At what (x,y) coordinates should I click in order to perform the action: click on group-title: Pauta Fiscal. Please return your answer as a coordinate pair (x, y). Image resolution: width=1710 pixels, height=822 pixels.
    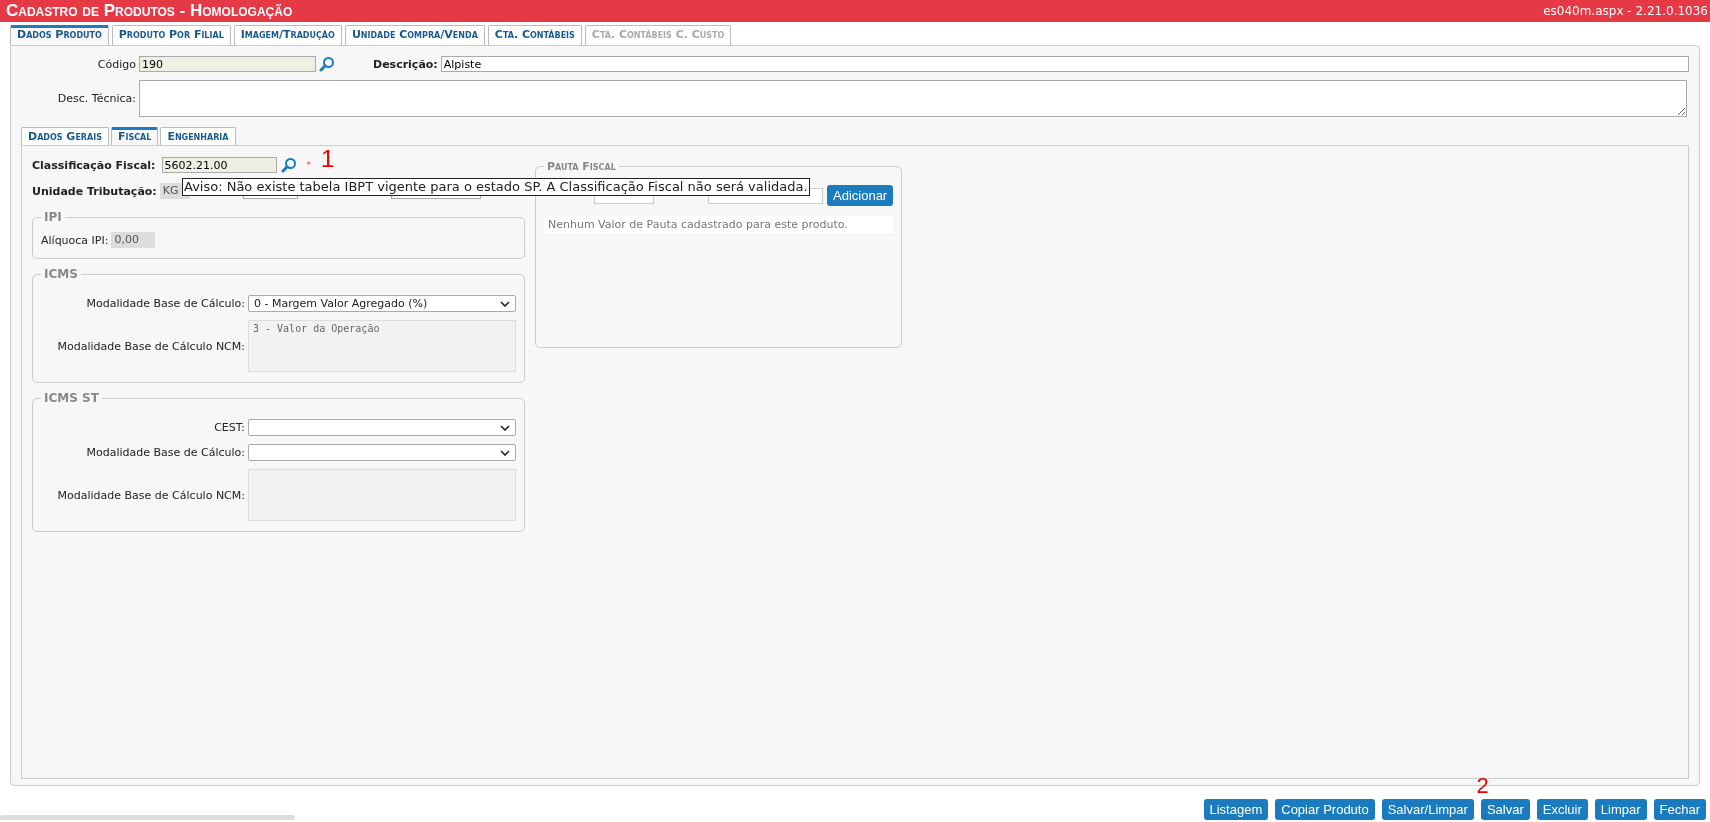
    Looking at the image, I should click on (581, 166).